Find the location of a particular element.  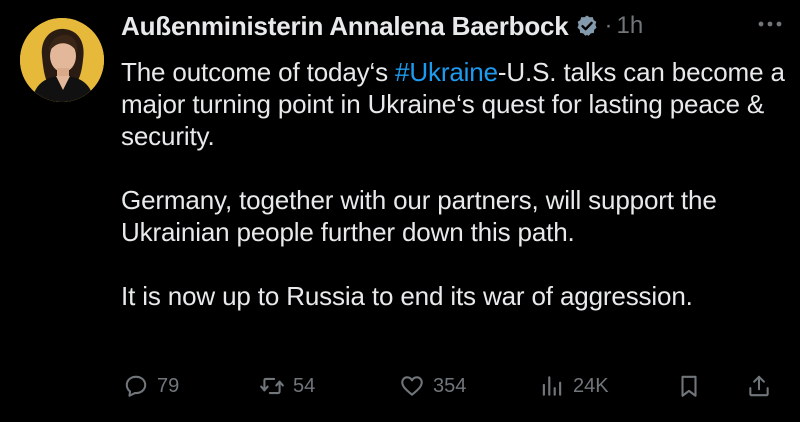

share-button is located at coordinates (759, 386).